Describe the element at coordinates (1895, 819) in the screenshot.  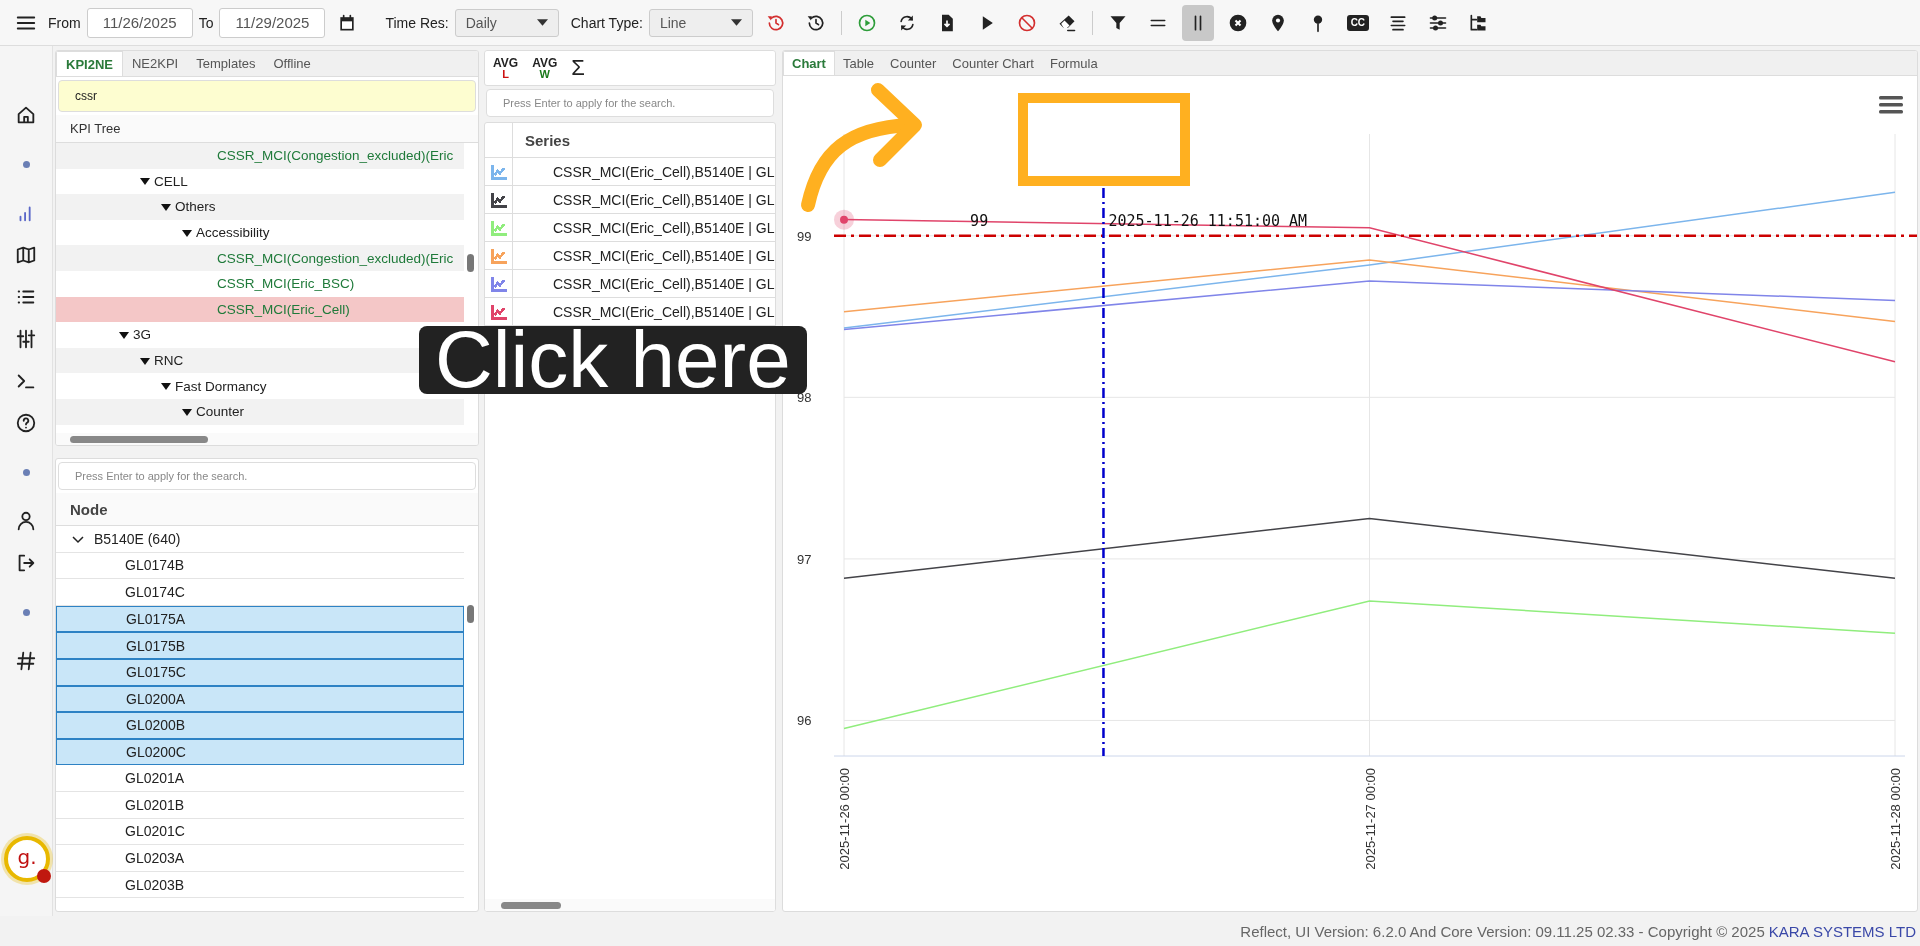
I see `x-axis-label: 2025-11-28 00:00` at that location.